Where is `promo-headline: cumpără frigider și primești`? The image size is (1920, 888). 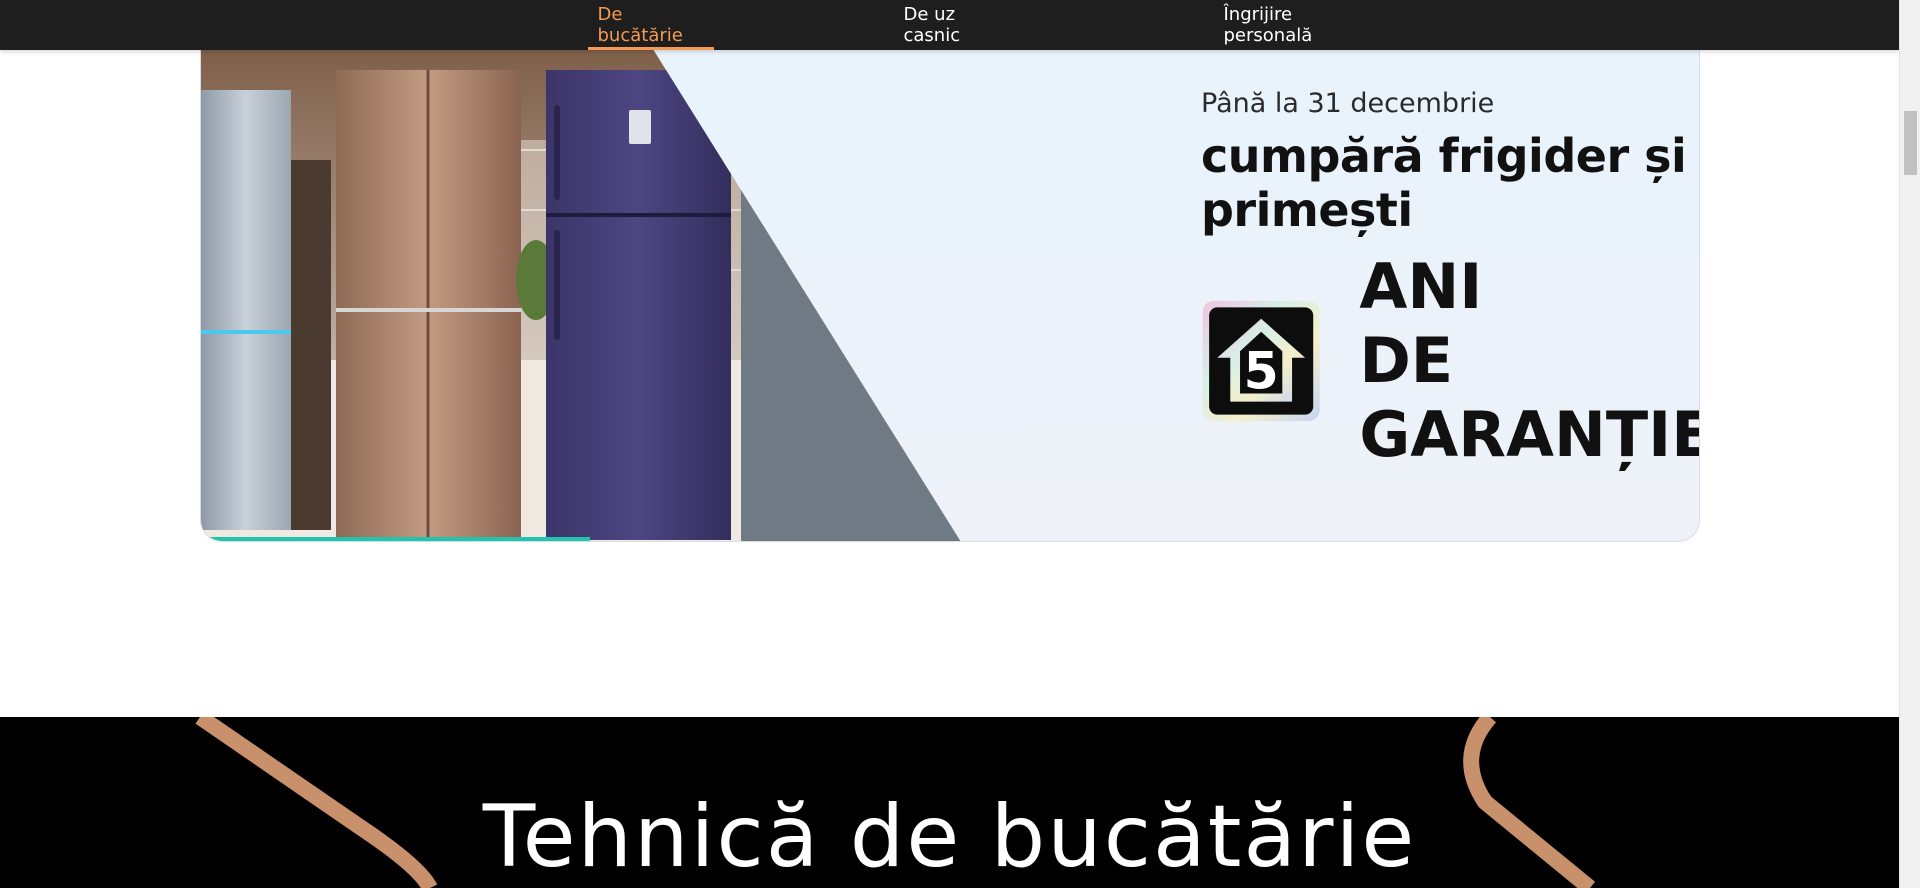 promo-headline: cumpără frigider și primești is located at coordinates (1444, 183).